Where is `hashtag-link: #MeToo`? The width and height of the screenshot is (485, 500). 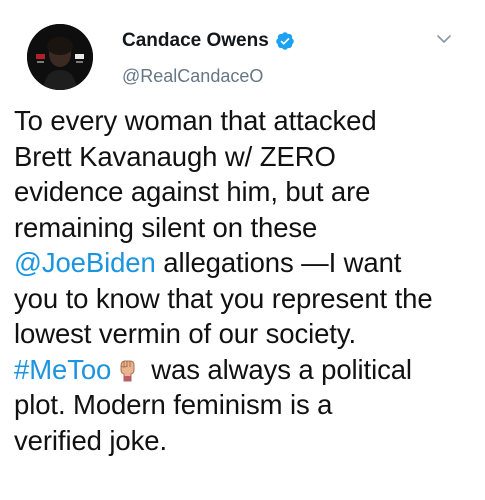
hashtag-link: #MeToo is located at coordinates (62, 369).